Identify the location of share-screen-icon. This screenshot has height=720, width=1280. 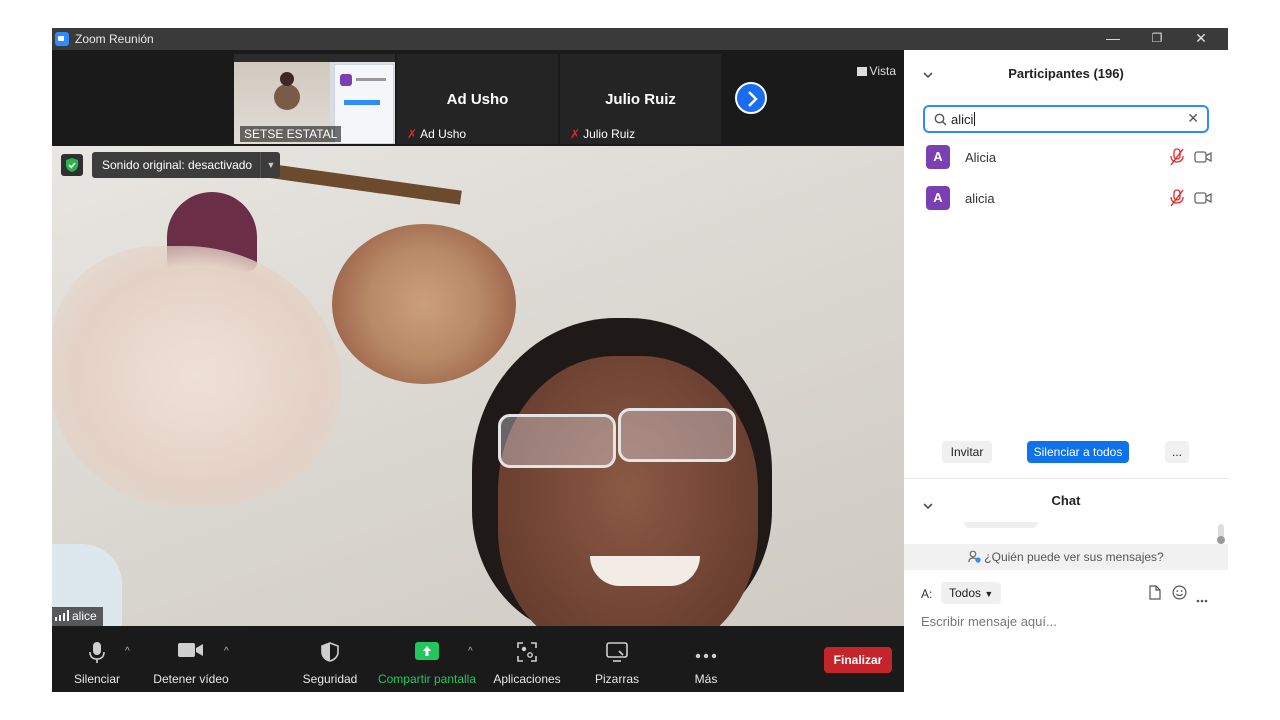
(427, 652).